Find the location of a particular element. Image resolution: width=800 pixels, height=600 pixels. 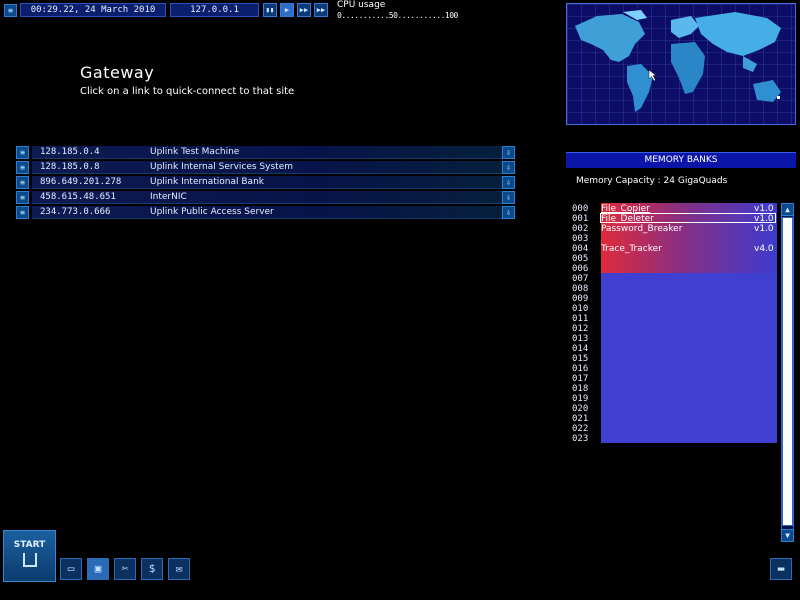

memory-capacity-label: Memory Capacity : 24 GigaQuads is located at coordinates (652, 181).